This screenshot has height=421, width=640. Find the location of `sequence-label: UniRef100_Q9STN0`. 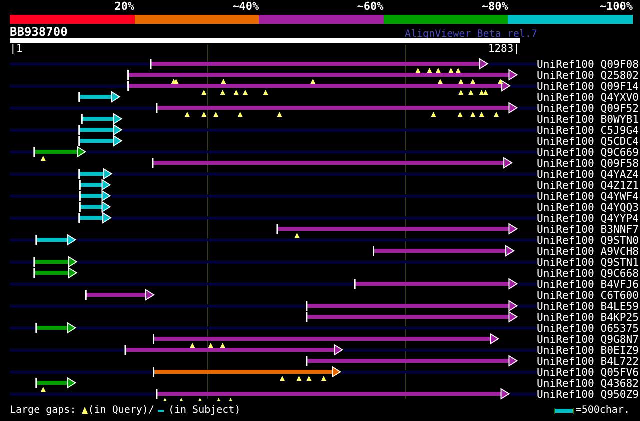

sequence-label: UniRef100_Q9STN0 is located at coordinates (588, 241).